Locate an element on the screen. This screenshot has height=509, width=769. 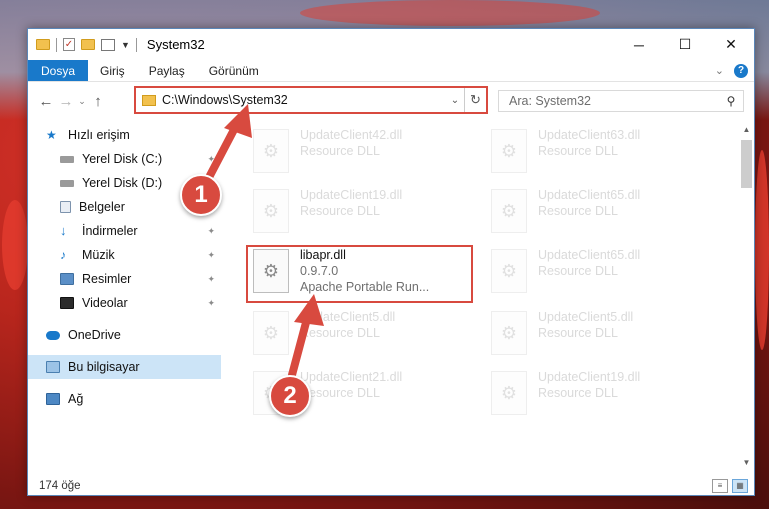
view-icon is located at coordinates (108, 44).